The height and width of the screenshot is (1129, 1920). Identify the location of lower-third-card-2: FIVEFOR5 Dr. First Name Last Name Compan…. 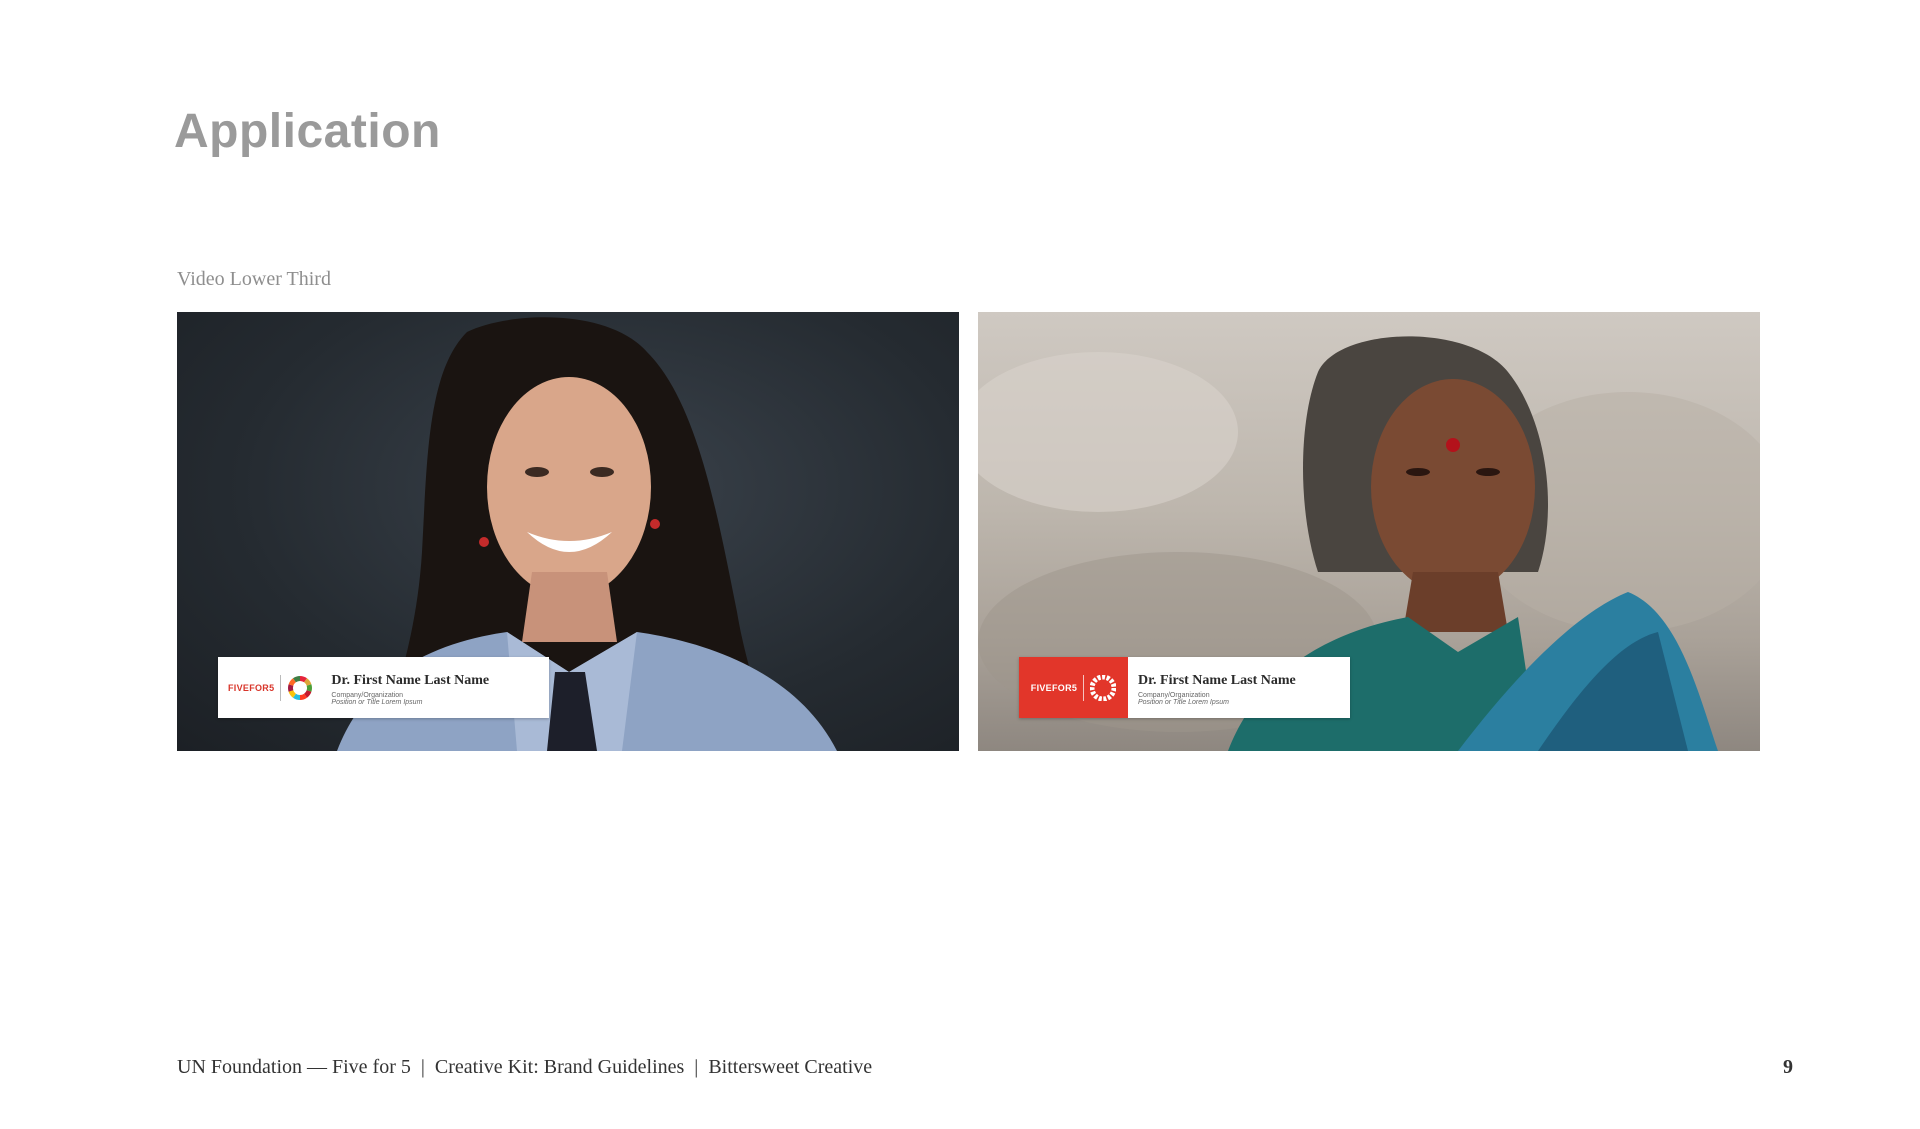
(1184, 687).